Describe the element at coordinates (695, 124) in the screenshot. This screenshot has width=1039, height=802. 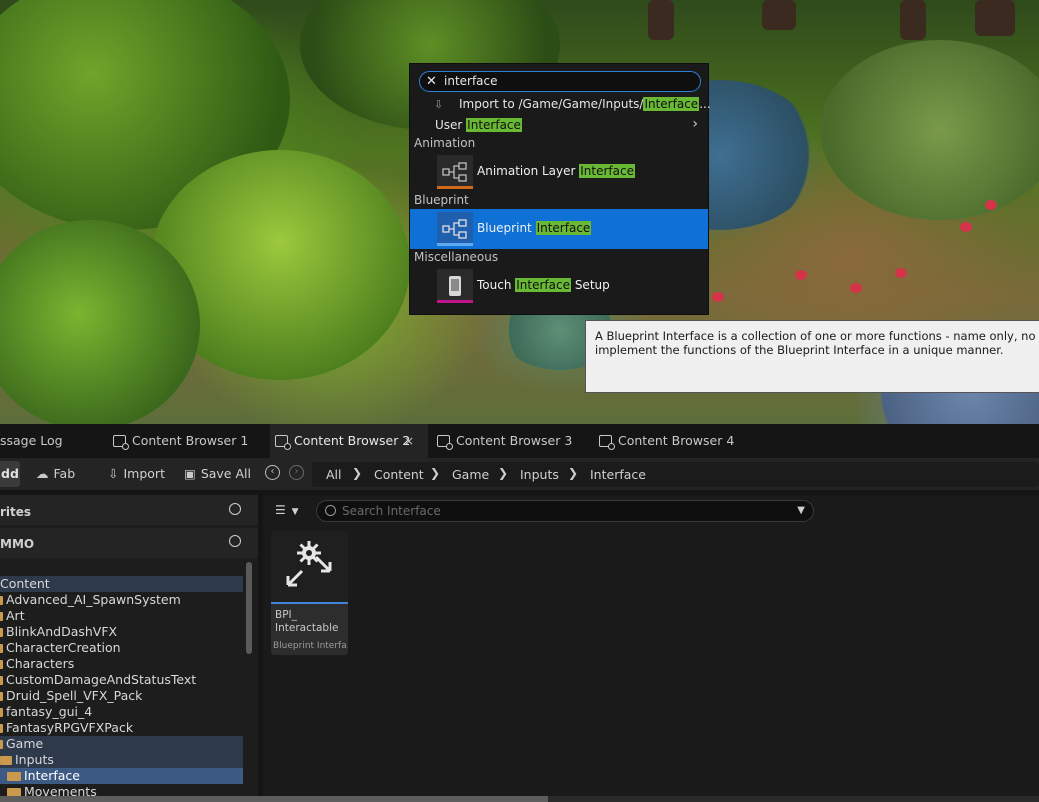
I see `chevron-right-icon: ›` at that location.